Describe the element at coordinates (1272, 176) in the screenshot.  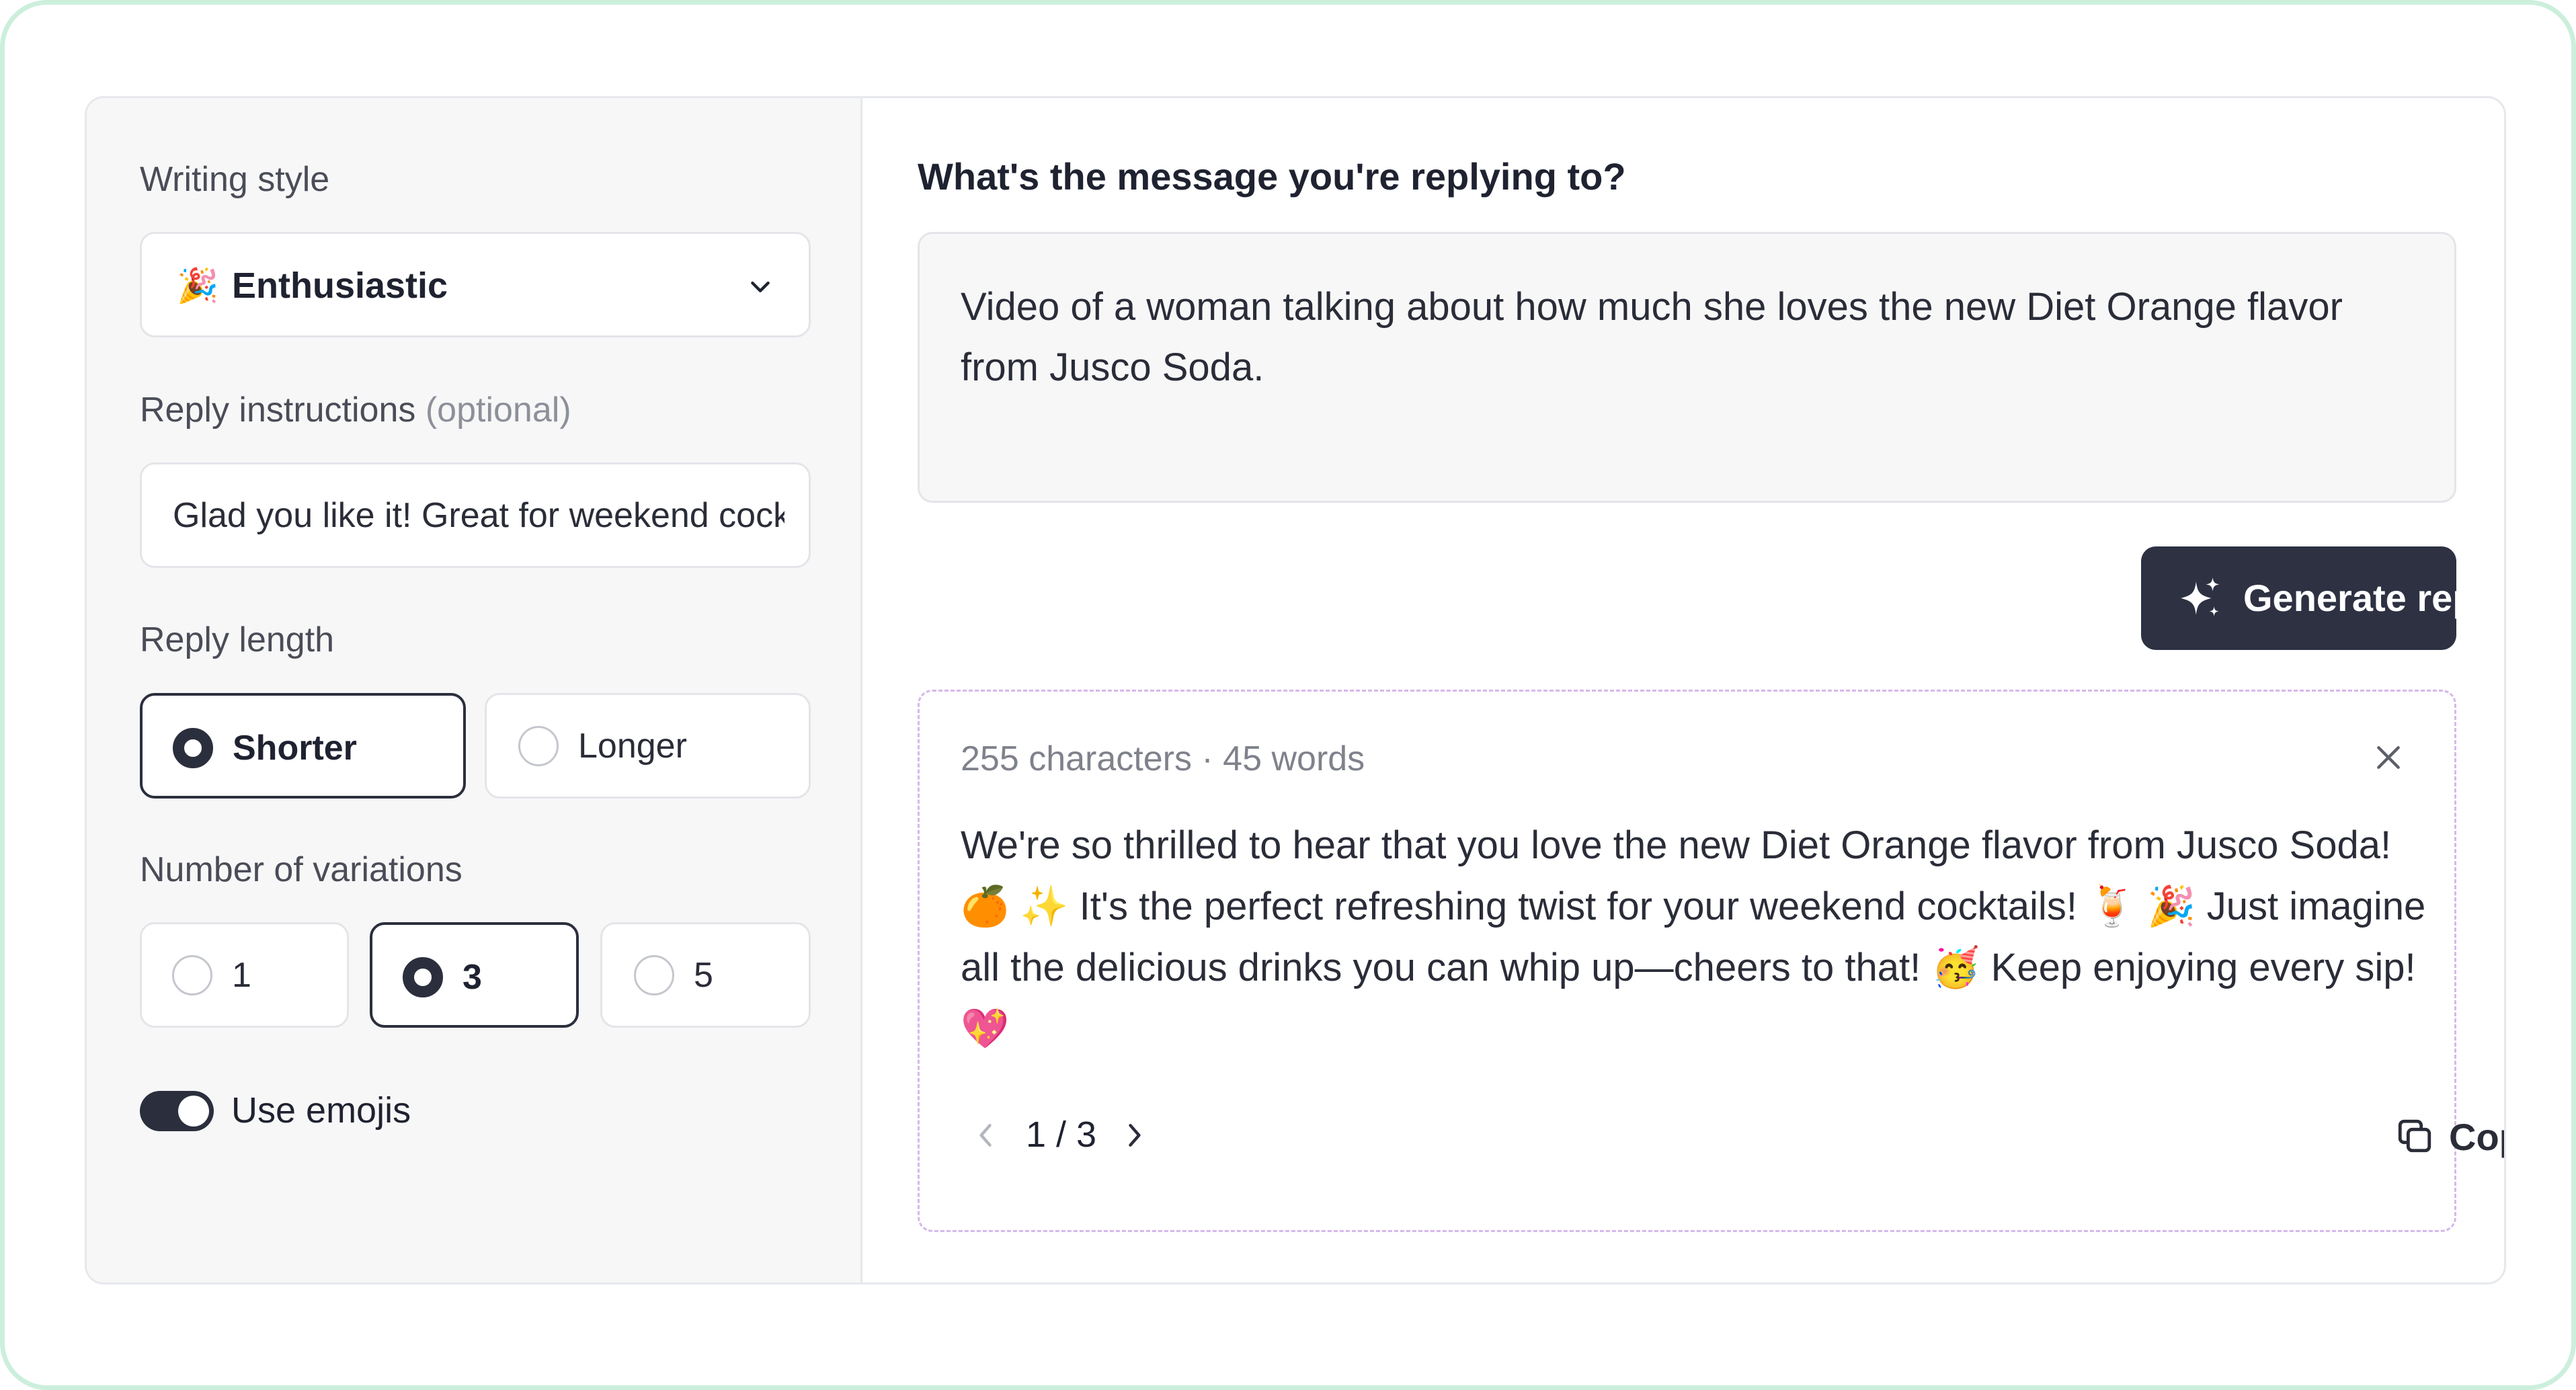
I see `message-question-heading: What's the message you're replying to?` at that location.